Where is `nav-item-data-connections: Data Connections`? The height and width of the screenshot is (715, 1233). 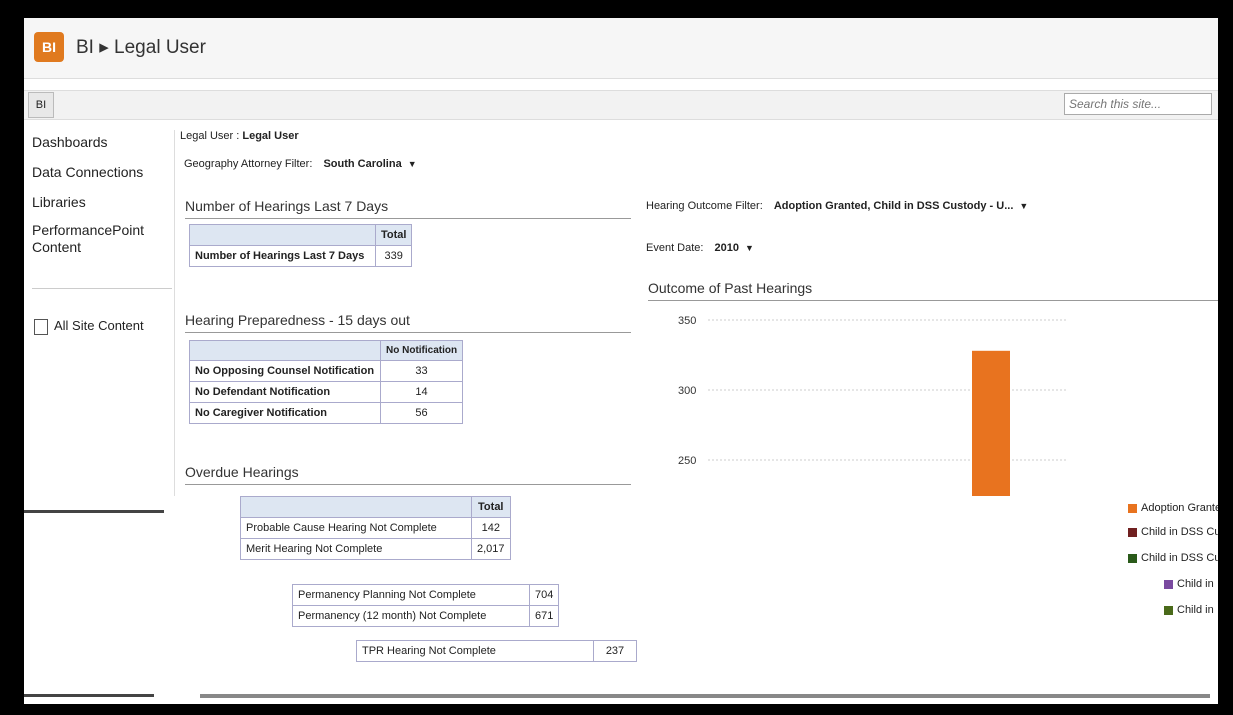
nav-item-data-connections: Data Connections is located at coordinates (87, 172).